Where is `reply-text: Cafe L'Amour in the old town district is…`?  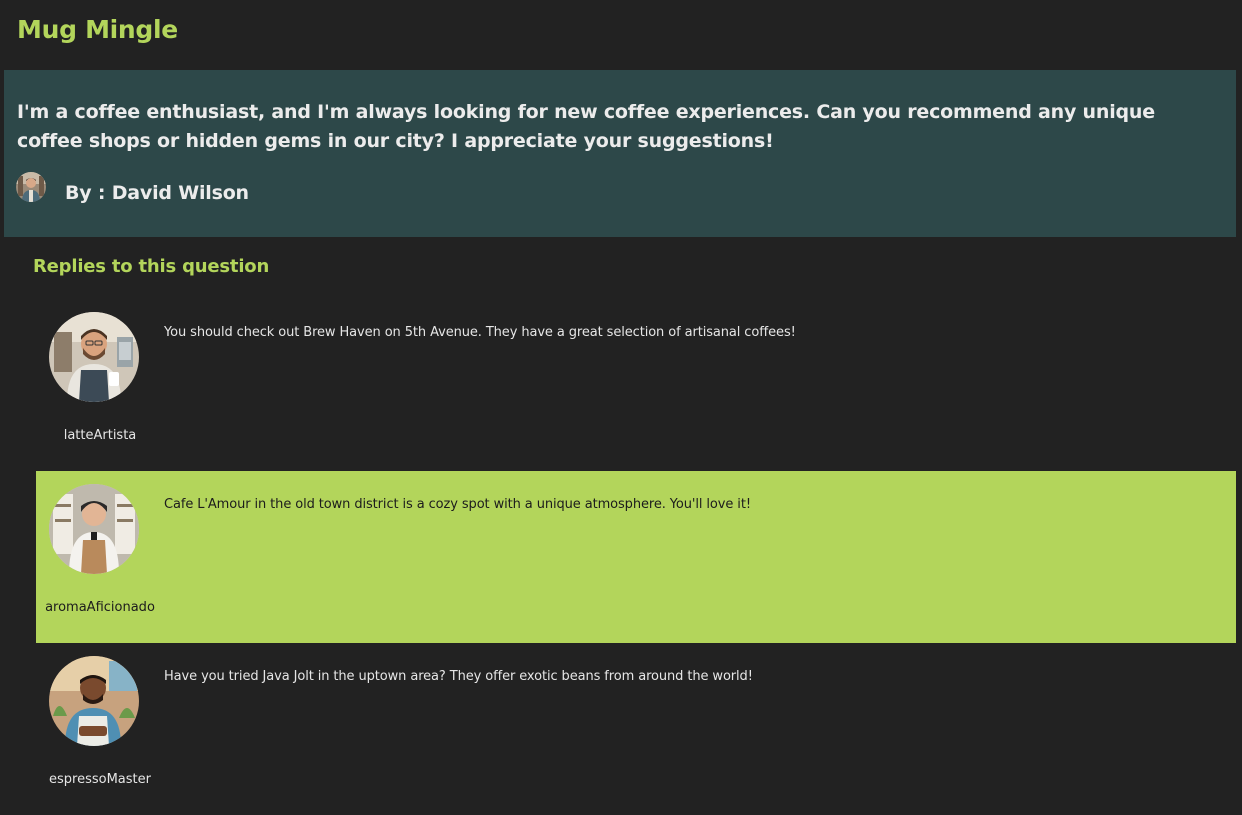
reply-text: Cafe L'Amour in the old town district is… is located at coordinates (457, 504).